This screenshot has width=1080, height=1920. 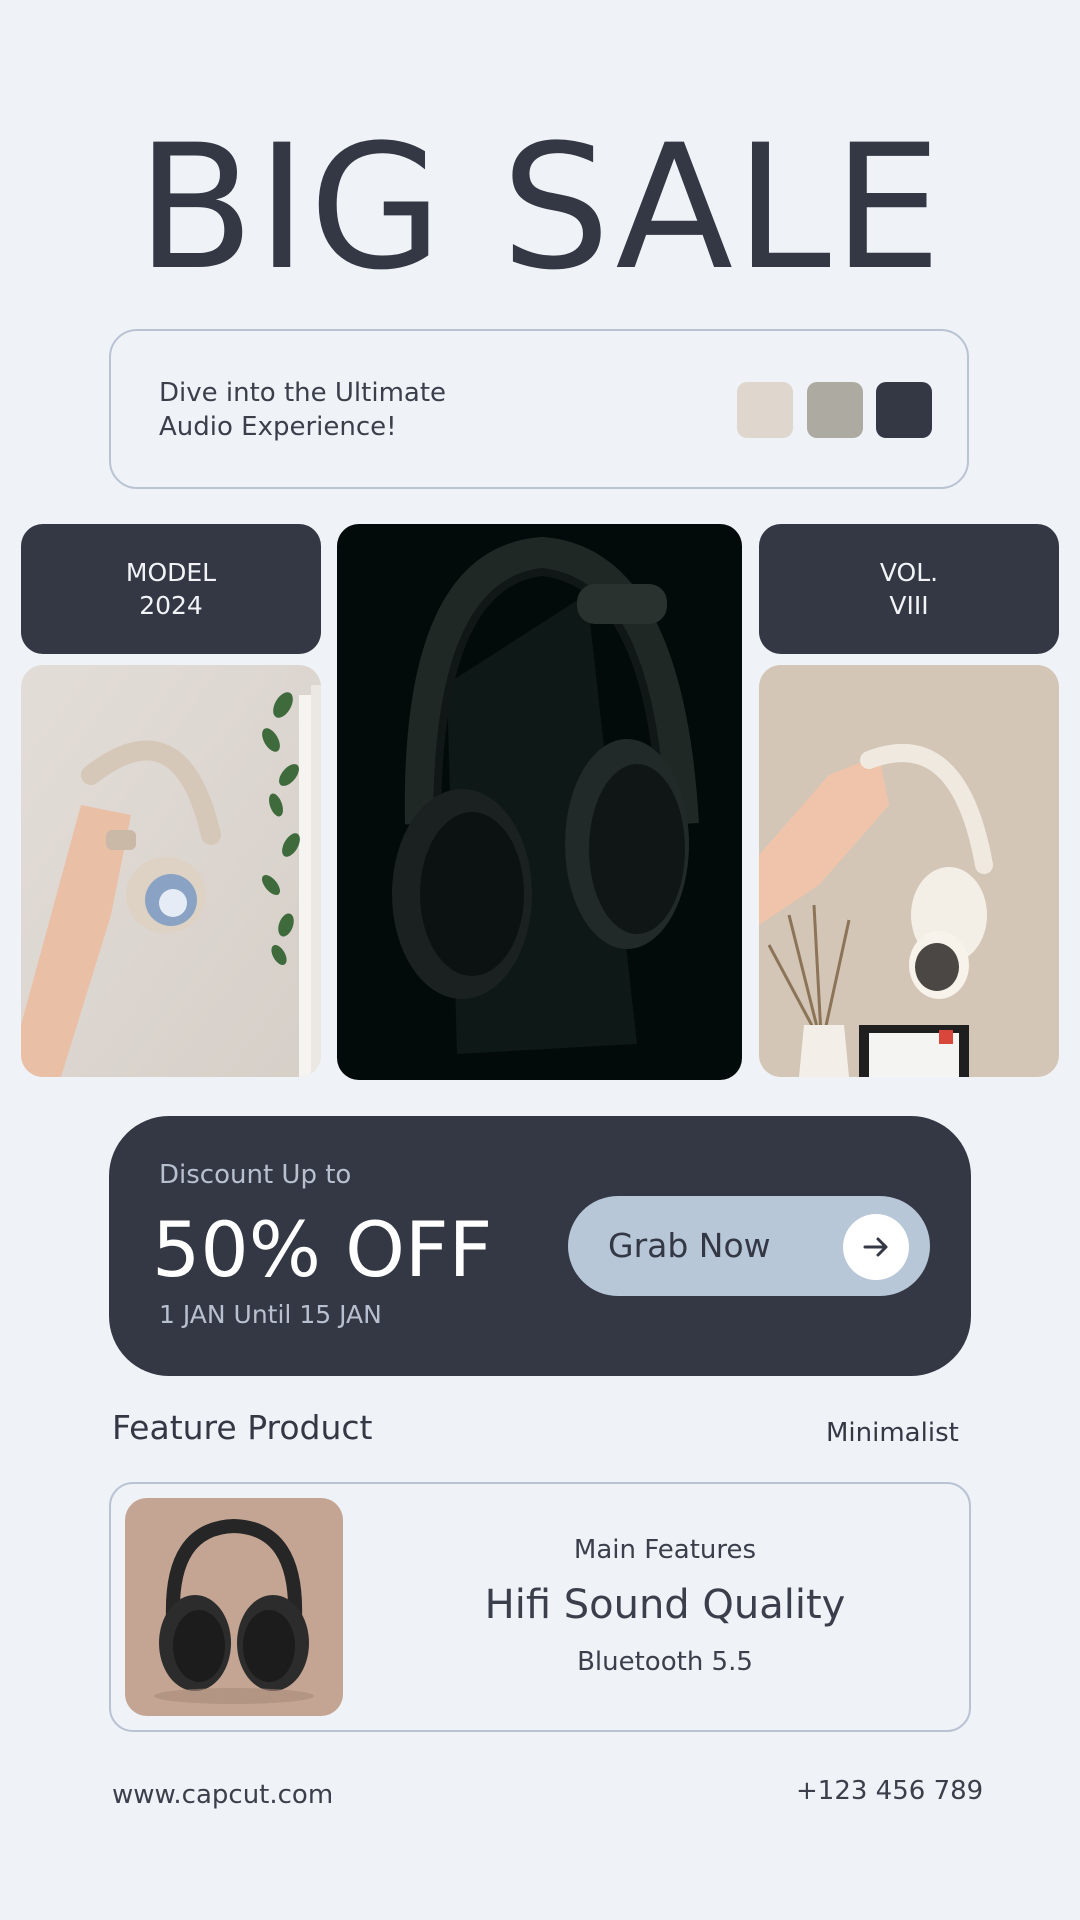 What do you see at coordinates (242, 1427) in the screenshot?
I see `feature-heading: Feature Product` at bounding box center [242, 1427].